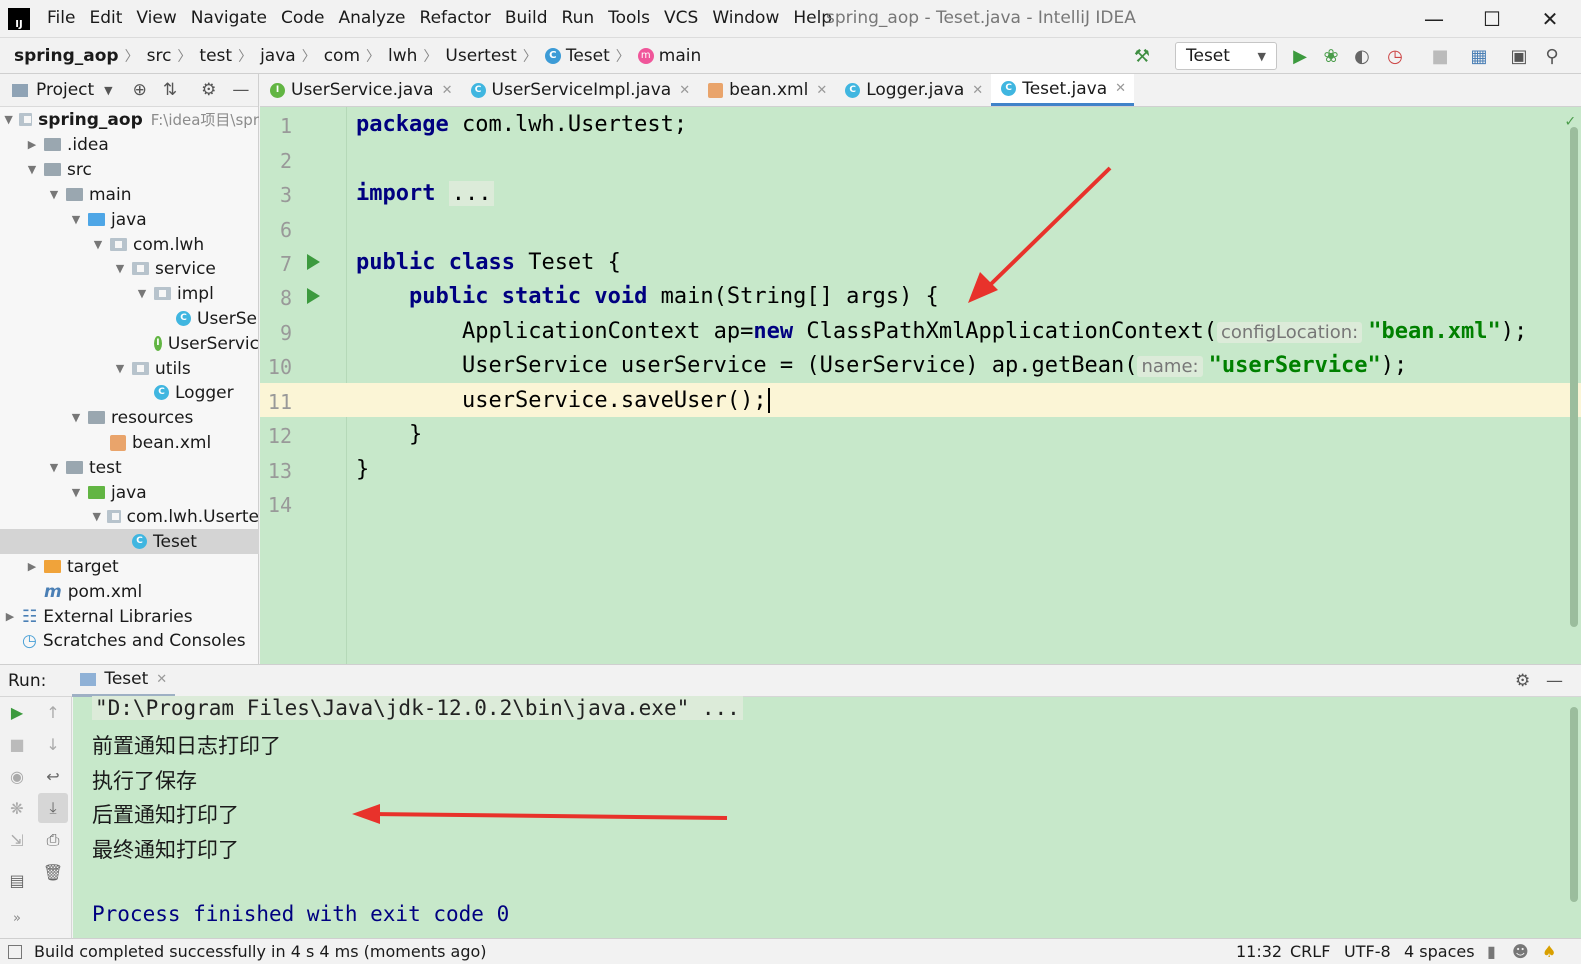 The width and height of the screenshot is (1581, 964). Describe the element at coordinates (313, 262) in the screenshot. I see `run-class-gutter-icon` at that location.